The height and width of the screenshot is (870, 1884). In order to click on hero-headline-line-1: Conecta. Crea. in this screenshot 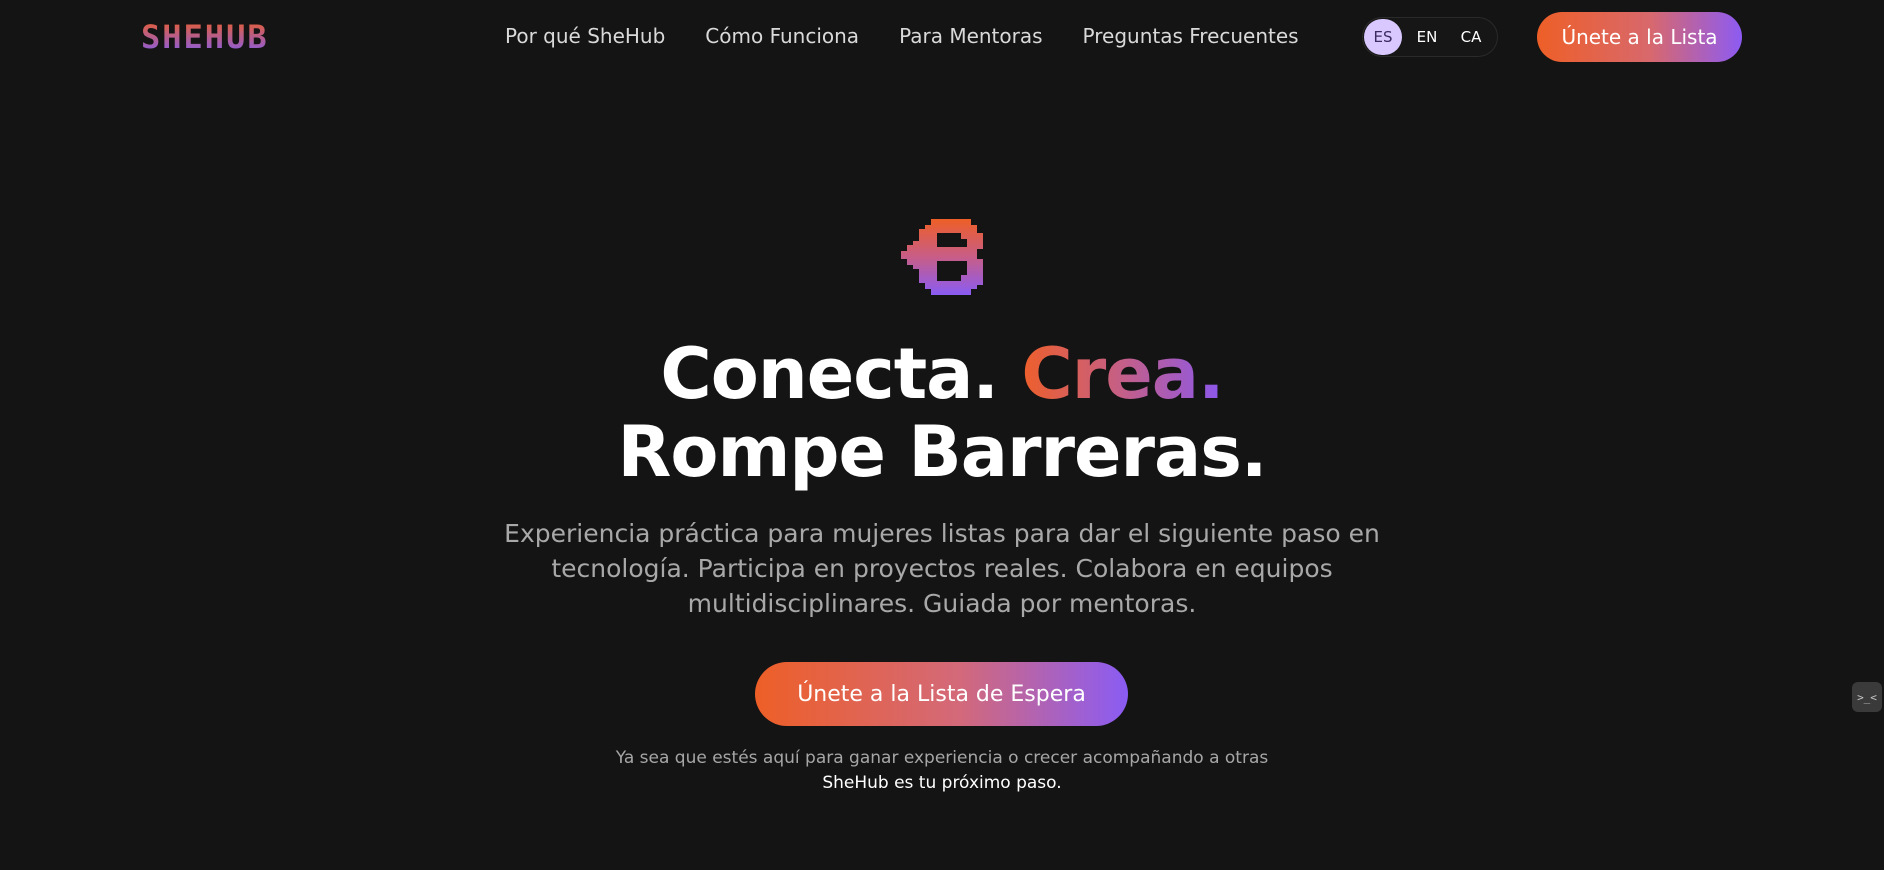, I will do `click(942, 374)`.